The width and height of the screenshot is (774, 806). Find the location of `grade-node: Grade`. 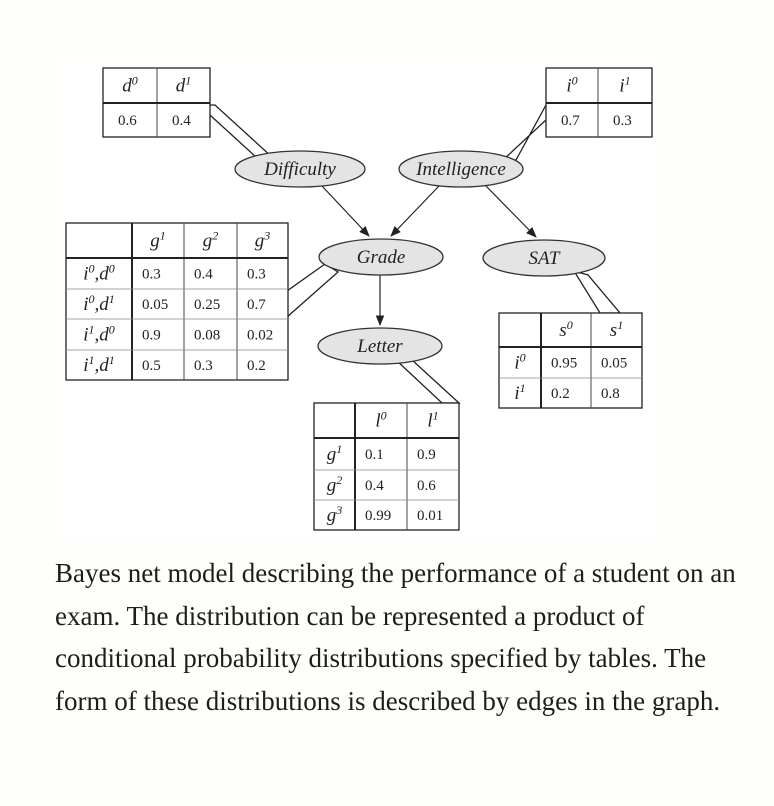

grade-node: Grade is located at coordinates (381, 257).